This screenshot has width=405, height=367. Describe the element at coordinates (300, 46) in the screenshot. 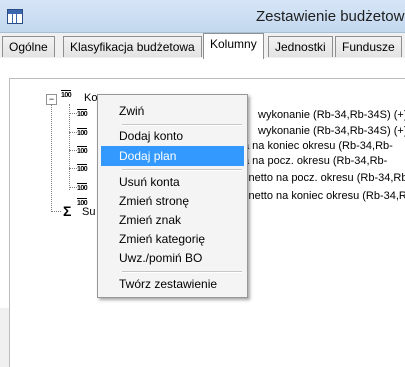

I see `tab-jednostki: Jednostki` at that location.